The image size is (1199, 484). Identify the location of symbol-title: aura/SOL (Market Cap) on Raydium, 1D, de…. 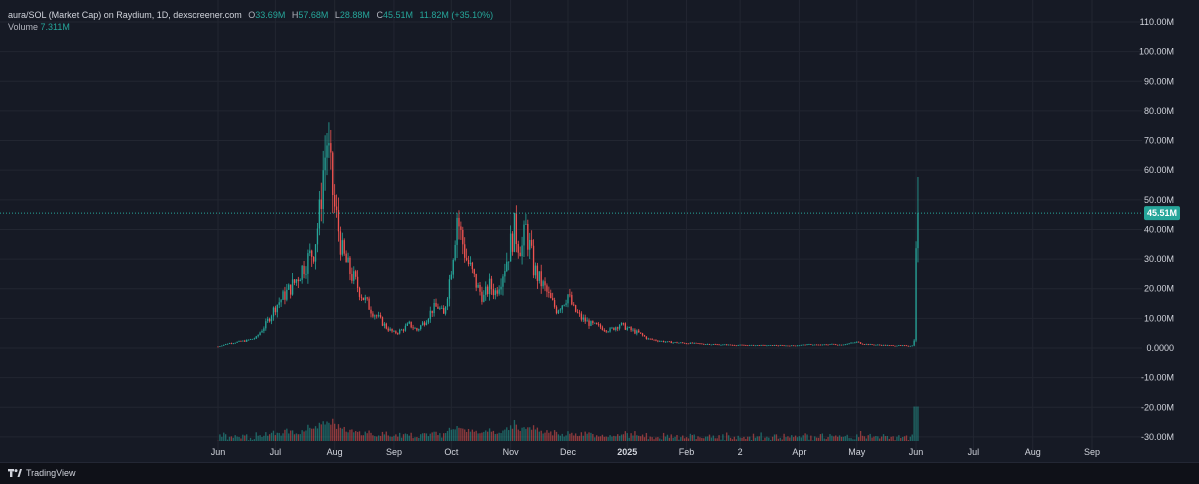
(125, 15).